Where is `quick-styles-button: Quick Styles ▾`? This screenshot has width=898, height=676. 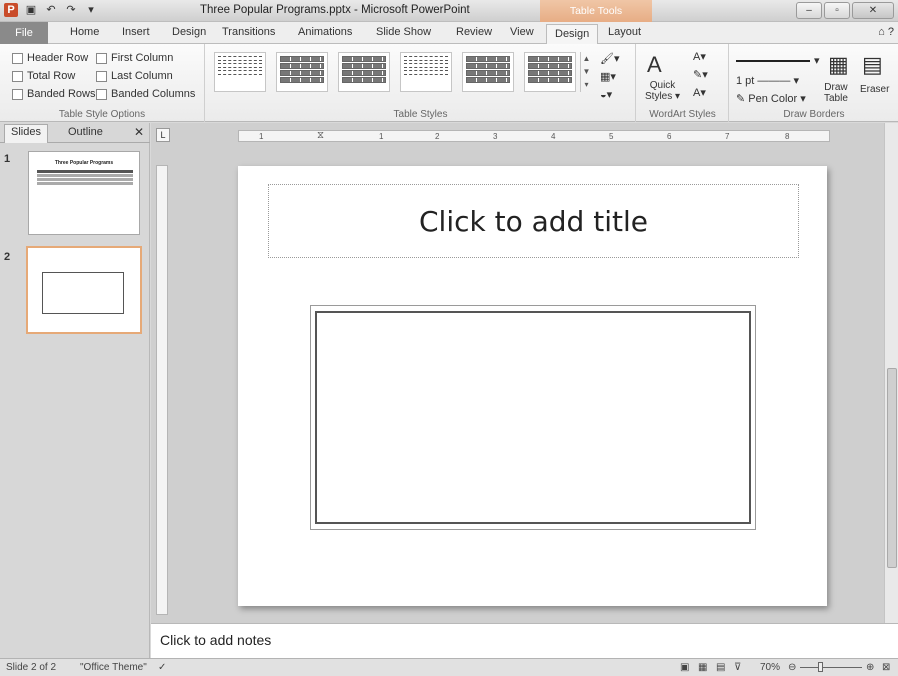
quick-styles-button: Quick Styles ▾ is located at coordinates (662, 91).